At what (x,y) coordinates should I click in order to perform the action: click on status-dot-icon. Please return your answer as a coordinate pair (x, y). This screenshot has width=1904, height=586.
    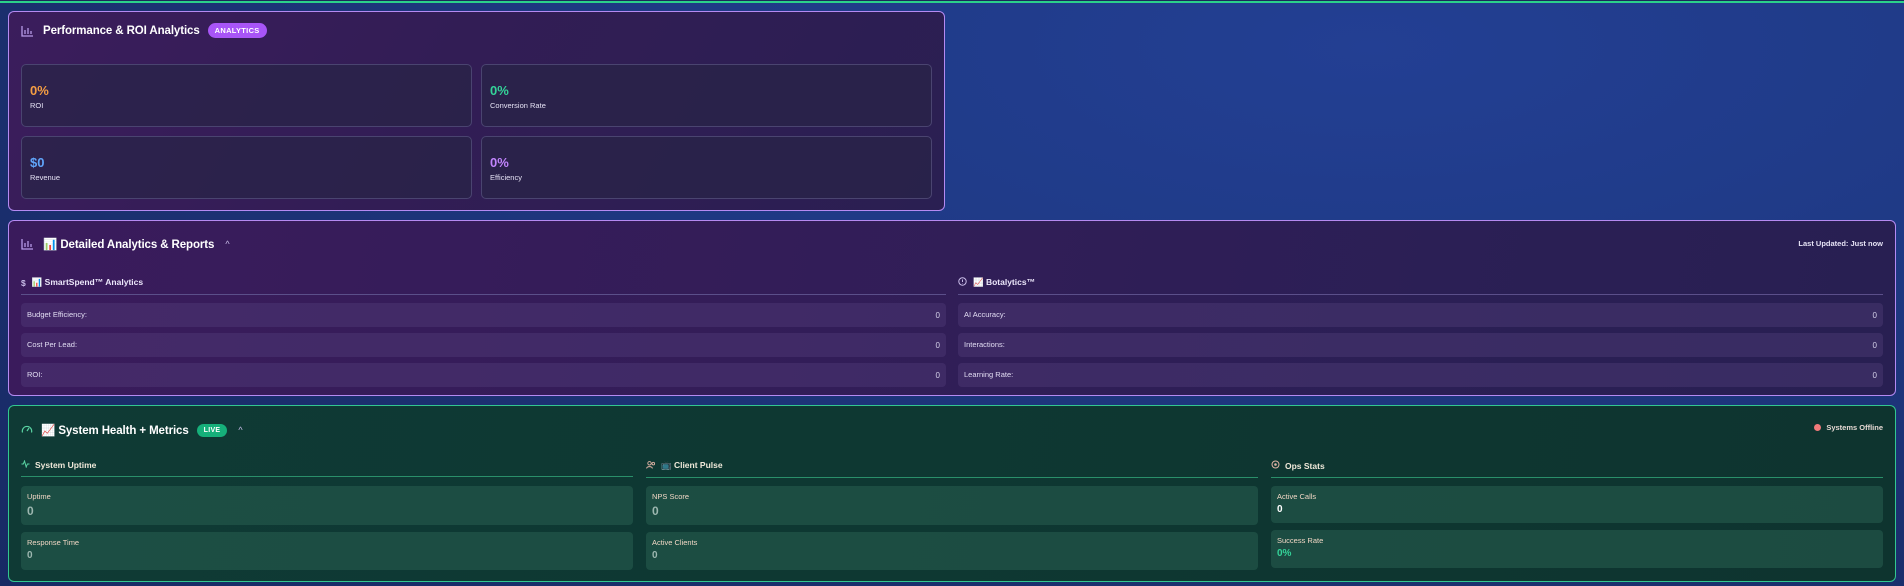
    Looking at the image, I should click on (1818, 427).